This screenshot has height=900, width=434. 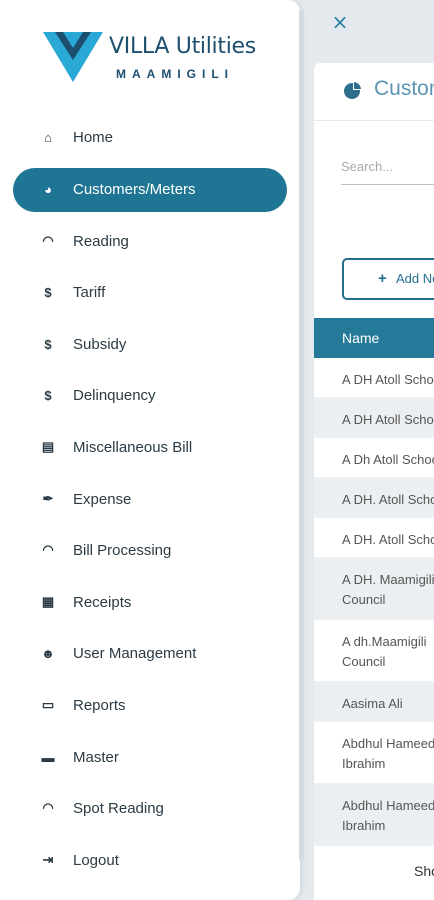 What do you see at coordinates (96, 860) in the screenshot?
I see `nav-item-label: Logout` at bounding box center [96, 860].